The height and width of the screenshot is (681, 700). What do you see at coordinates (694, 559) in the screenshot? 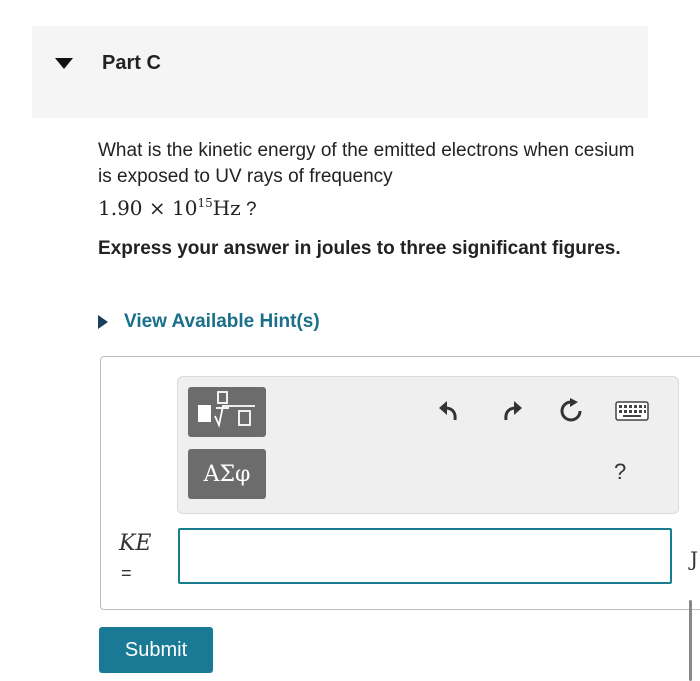
I see `unit-label: J` at bounding box center [694, 559].